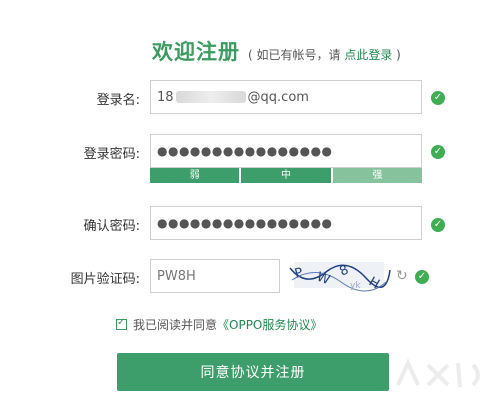 This screenshot has width=500, height=402. What do you see at coordinates (438, 152) in the screenshot?
I see `password-valid-icon: ✓` at bounding box center [438, 152].